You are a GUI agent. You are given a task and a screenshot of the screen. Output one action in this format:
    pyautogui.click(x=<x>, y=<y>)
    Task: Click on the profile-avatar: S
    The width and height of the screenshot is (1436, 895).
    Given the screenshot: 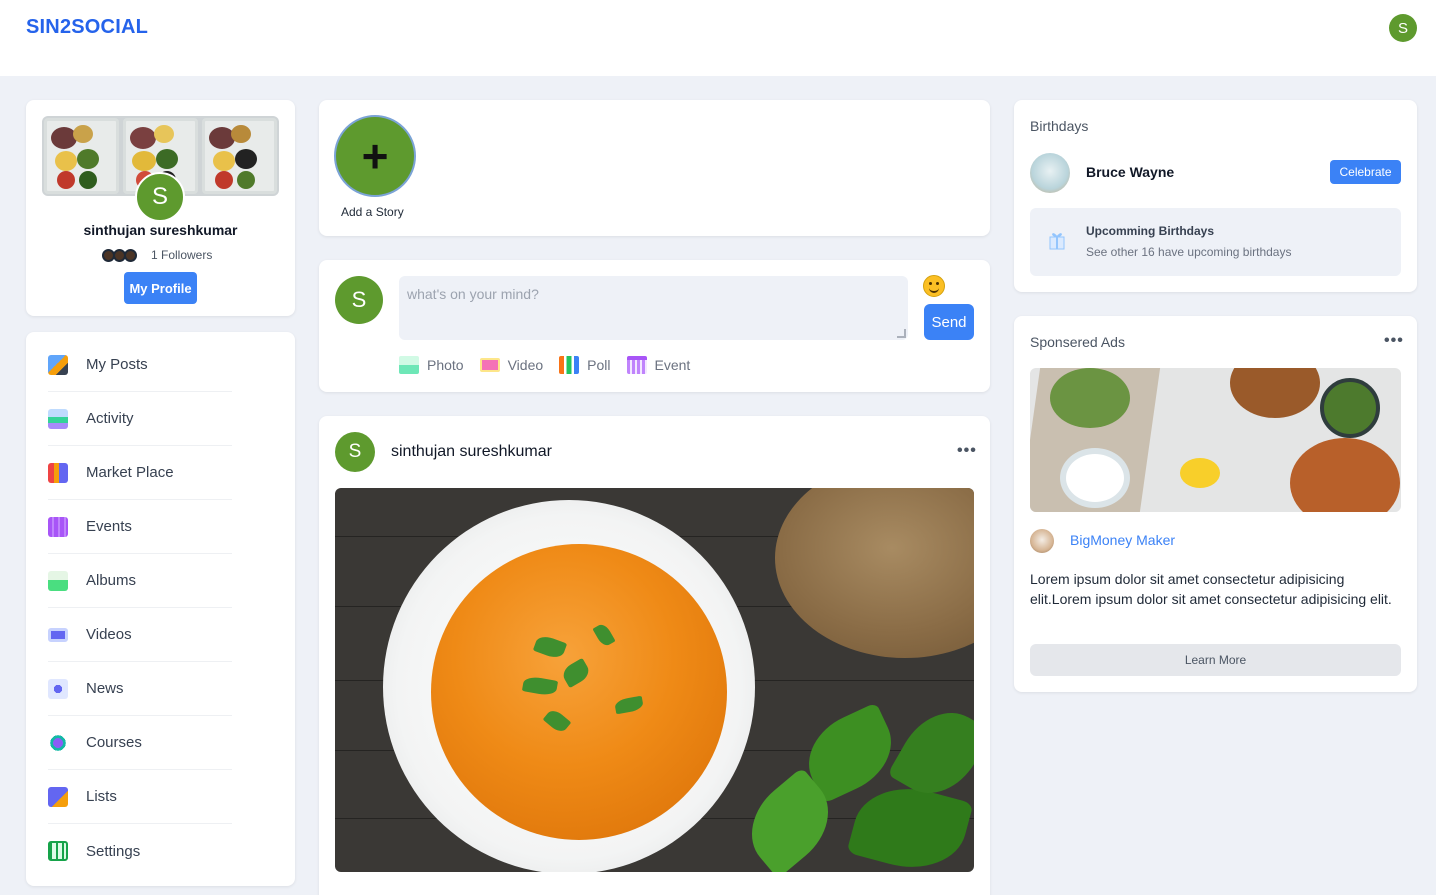 What is the action you would take?
    pyautogui.click(x=160, y=197)
    